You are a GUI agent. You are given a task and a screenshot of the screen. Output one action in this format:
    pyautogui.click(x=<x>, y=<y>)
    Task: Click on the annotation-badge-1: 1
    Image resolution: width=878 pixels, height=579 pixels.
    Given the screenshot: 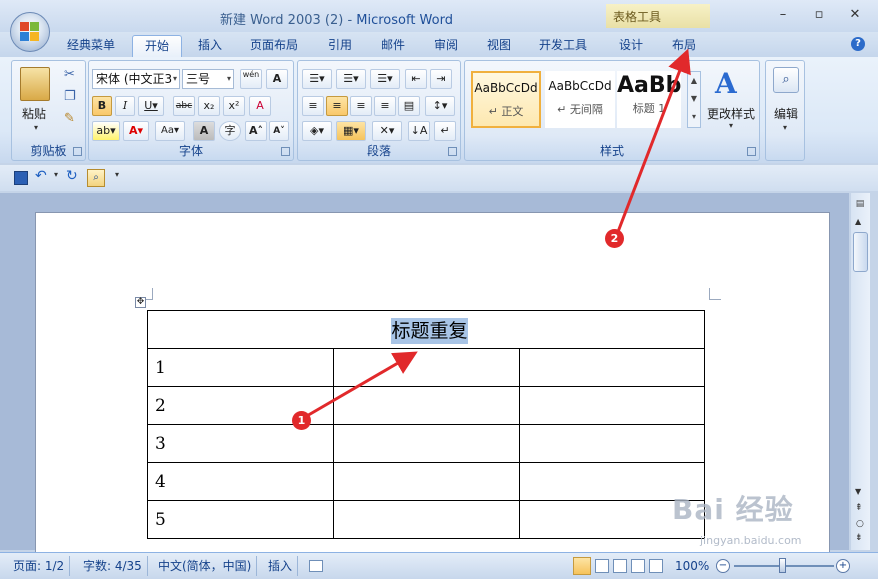 What is the action you would take?
    pyautogui.click(x=301, y=420)
    